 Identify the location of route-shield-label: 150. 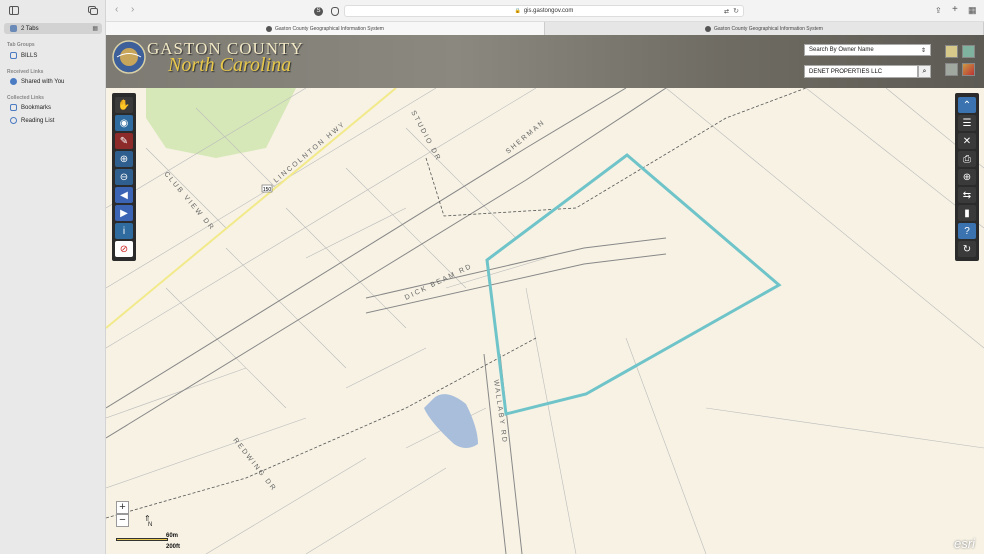
(267, 190).